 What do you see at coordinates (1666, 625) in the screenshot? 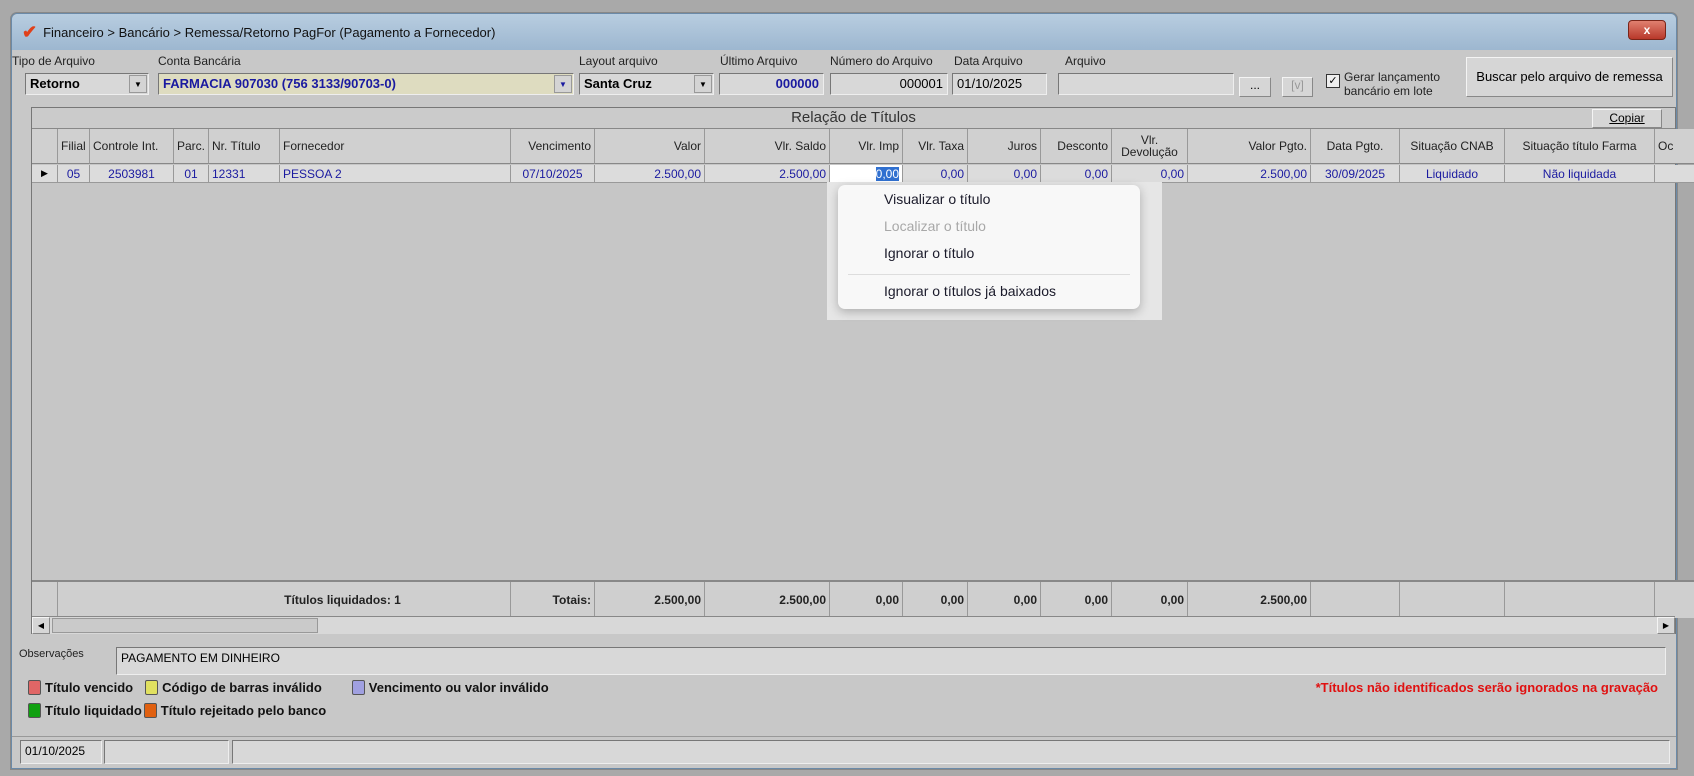
I see `scroll-right-icon: ▶` at bounding box center [1666, 625].